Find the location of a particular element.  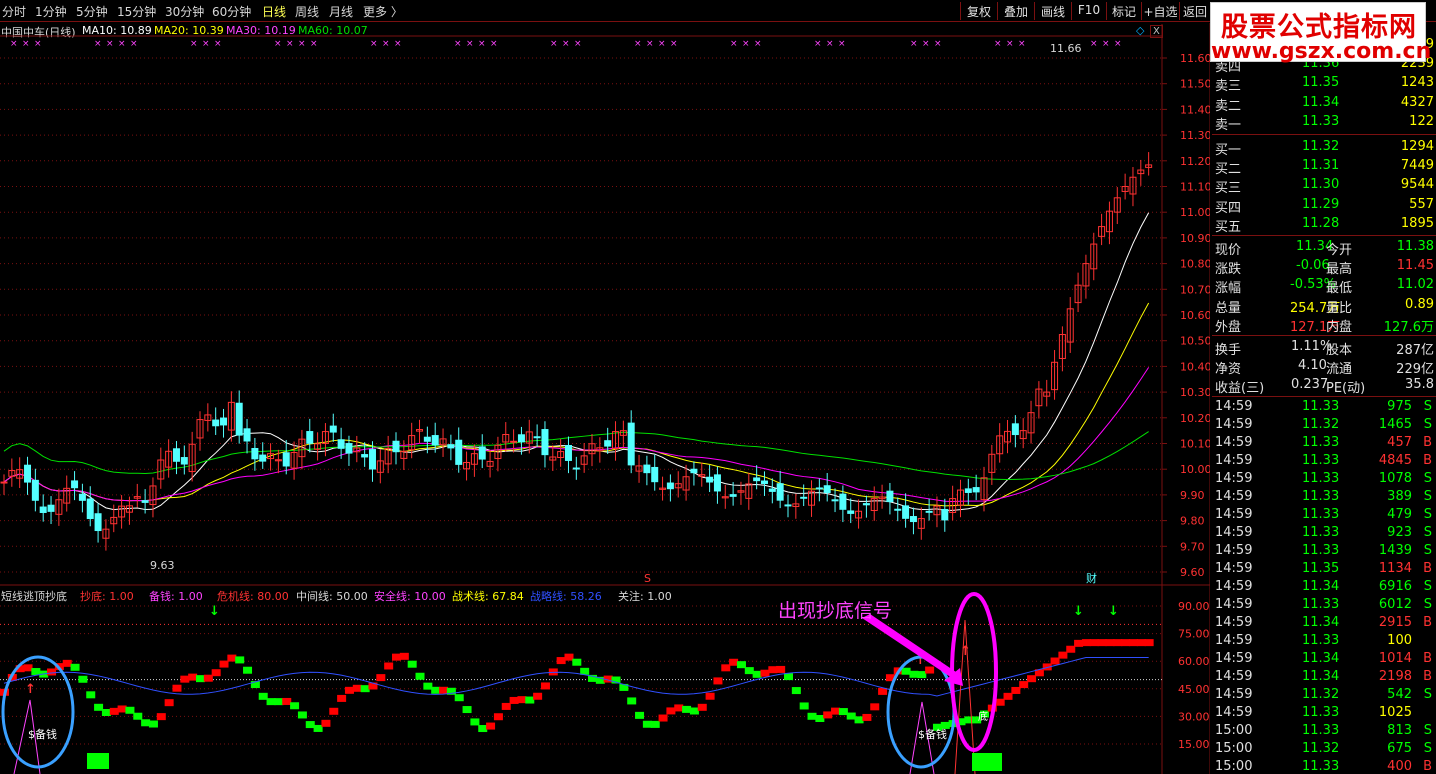

tick-row: 14:59 11.33 1439 S is located at coordinates (1324, 551).